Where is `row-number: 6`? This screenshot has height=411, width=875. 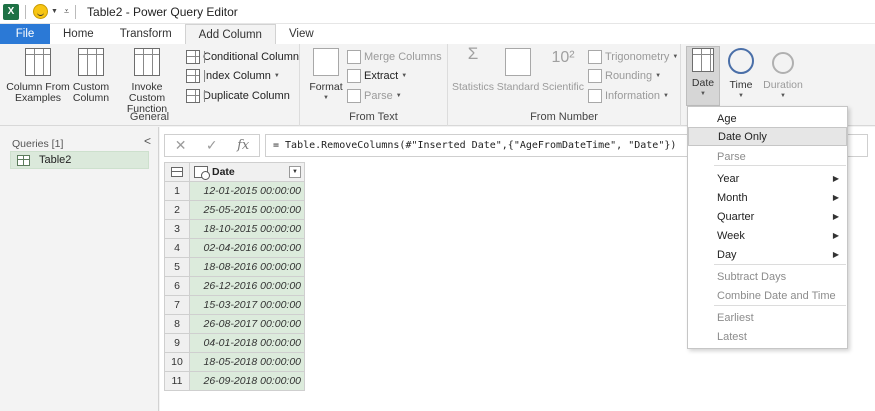
row-number: 6 is located at coordinates (177, 286).